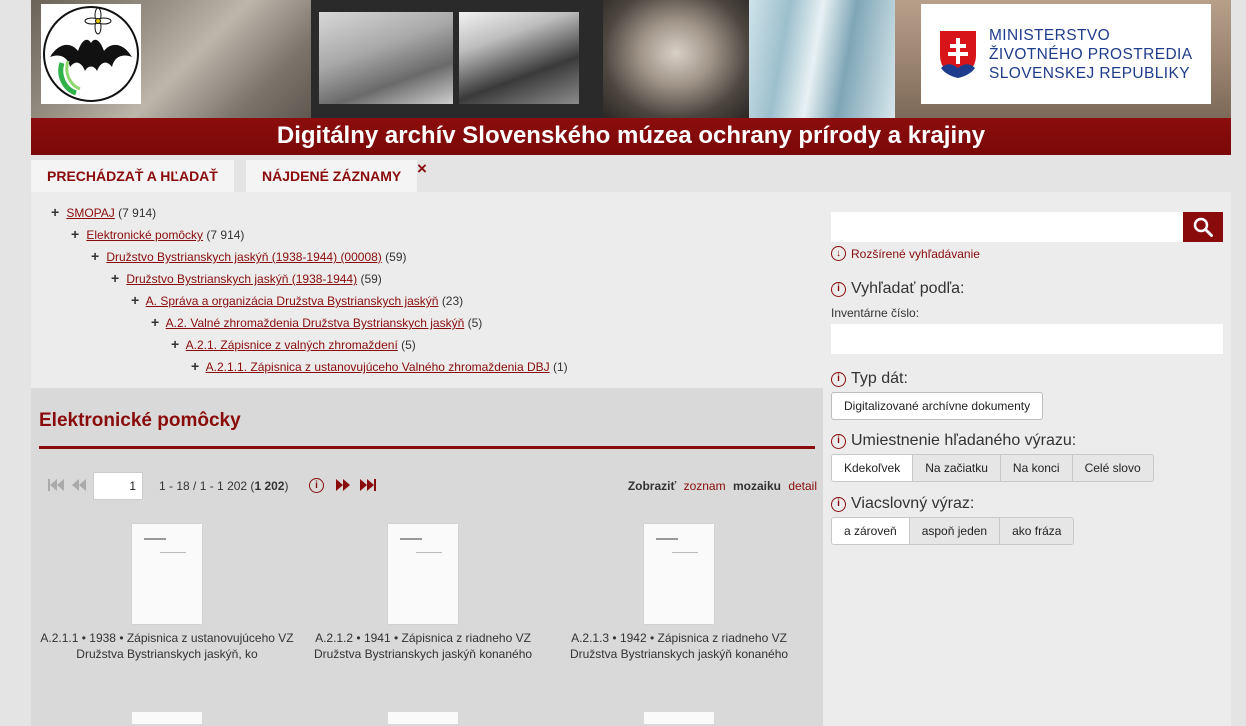  Describe the element at coordinates (652, 486) in the screenshot. I see `view-label: Zobraziť` at that location.